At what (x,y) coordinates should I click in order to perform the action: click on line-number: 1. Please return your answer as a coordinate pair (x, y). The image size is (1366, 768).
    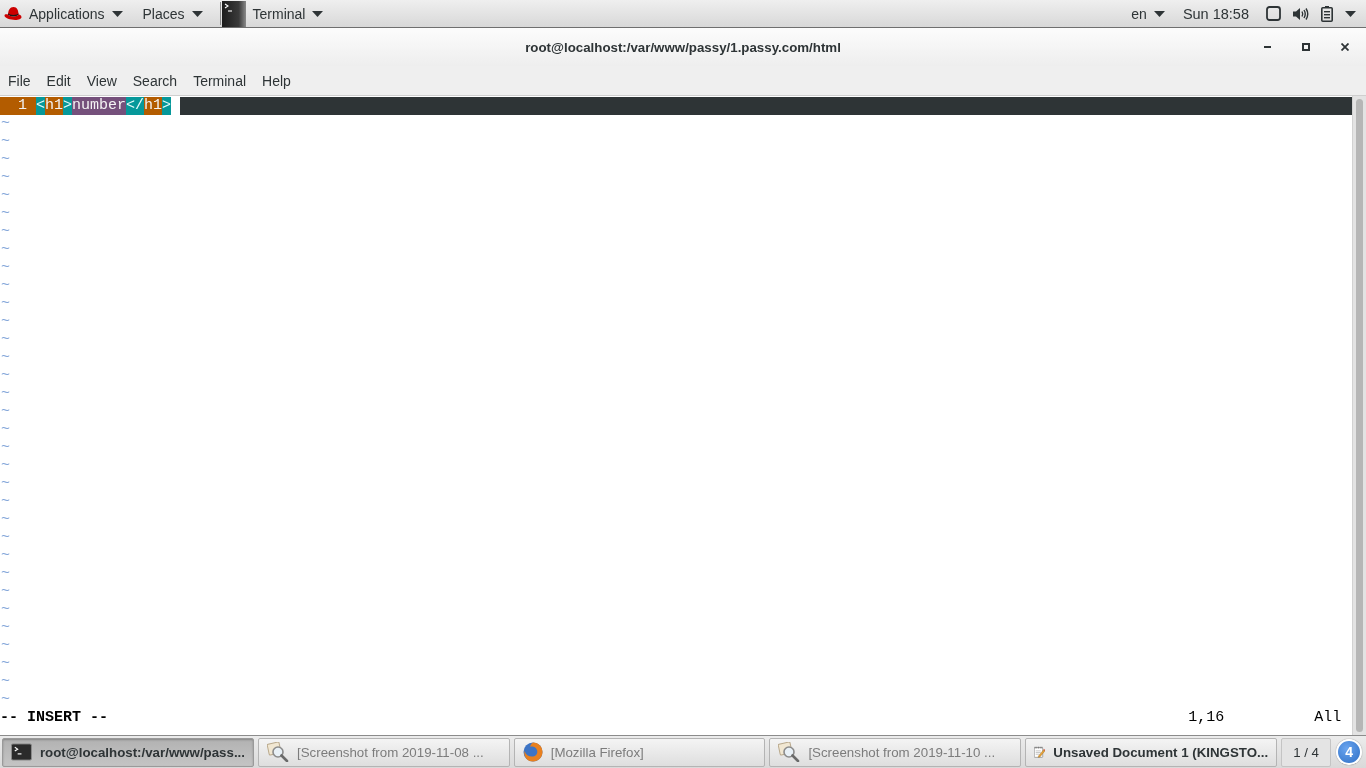
    Looking at the image, I should click on (18, 106).